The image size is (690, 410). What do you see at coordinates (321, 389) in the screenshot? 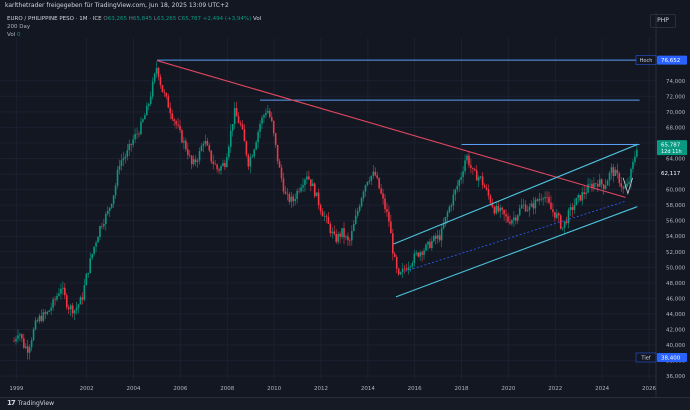
I see `x-tick-label: 2012` at bounding box center [321, 389].